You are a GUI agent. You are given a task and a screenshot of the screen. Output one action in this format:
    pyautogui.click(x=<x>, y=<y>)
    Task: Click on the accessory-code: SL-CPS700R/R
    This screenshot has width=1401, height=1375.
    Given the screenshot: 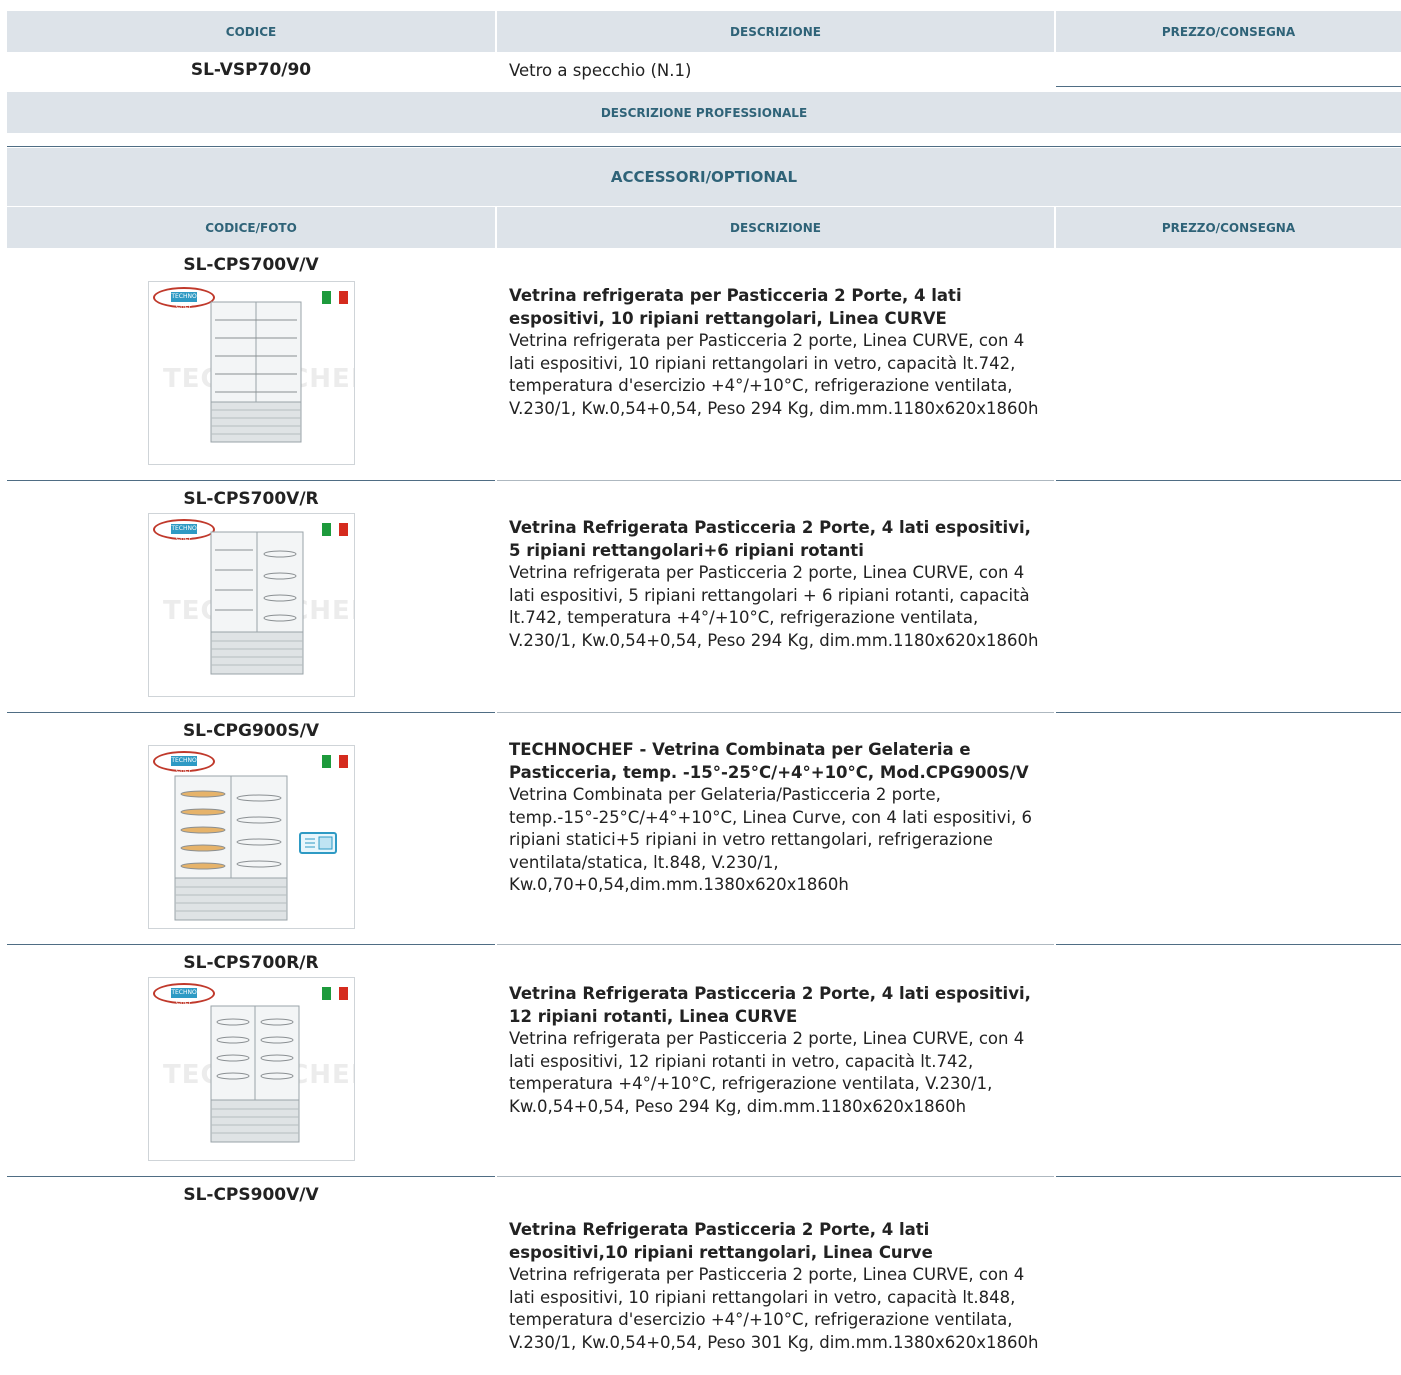 What is the action you would take?
    pyautogui.click(x=251, y=963)
    